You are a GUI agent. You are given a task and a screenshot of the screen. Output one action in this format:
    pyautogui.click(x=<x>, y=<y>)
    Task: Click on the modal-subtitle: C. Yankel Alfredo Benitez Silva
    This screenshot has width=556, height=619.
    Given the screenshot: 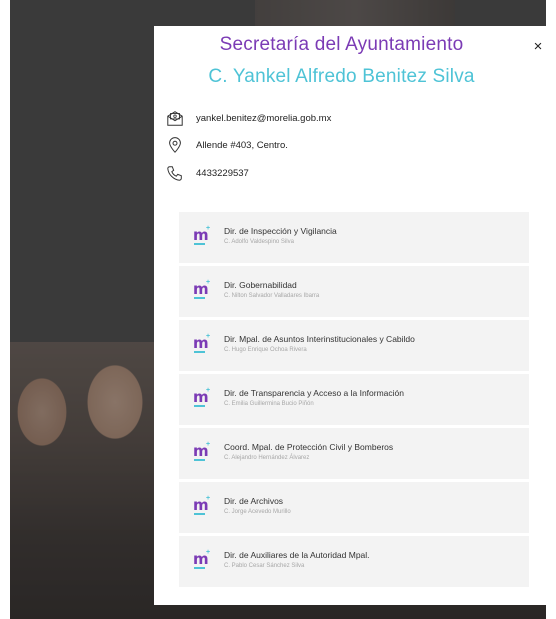 What is the action you would take?
    pyautogui.click(x=341, y=76)
    